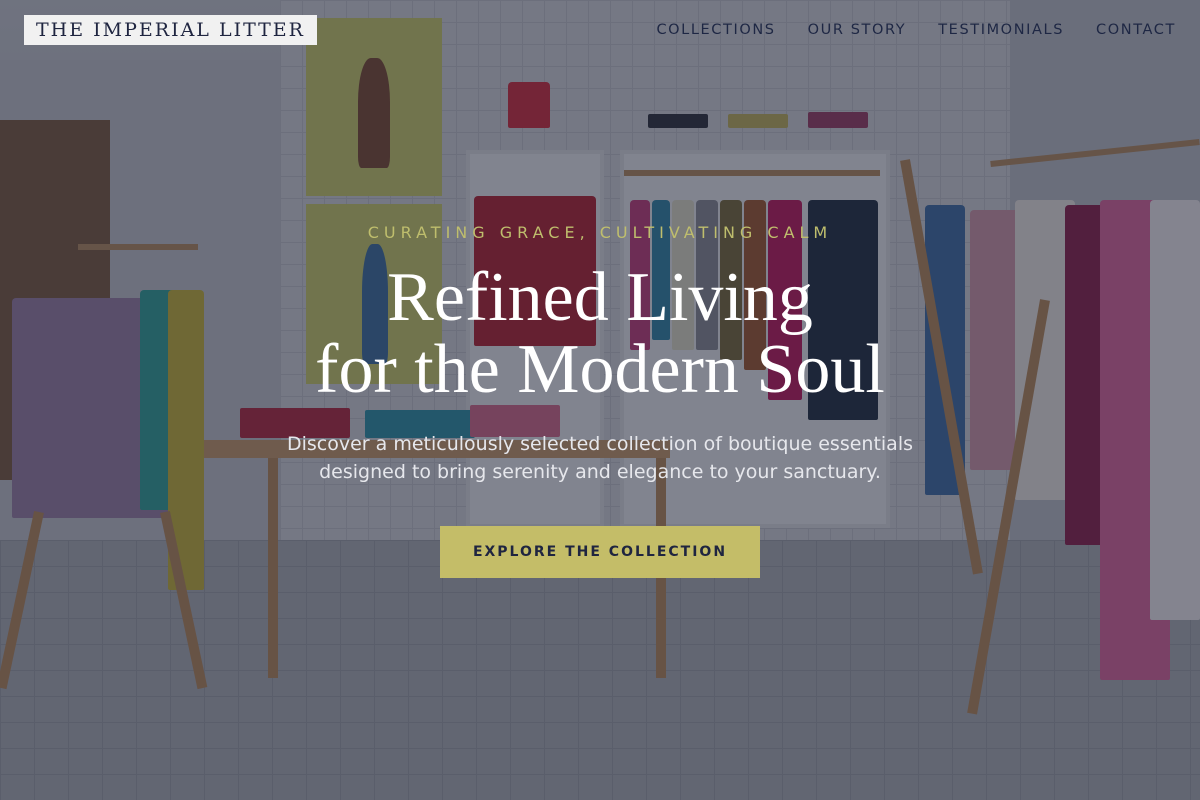 This screenshot has width=1200, height=800. I want to click on explore-collection-button: EXPLORE THE COLLECTION, so click(600, 552).